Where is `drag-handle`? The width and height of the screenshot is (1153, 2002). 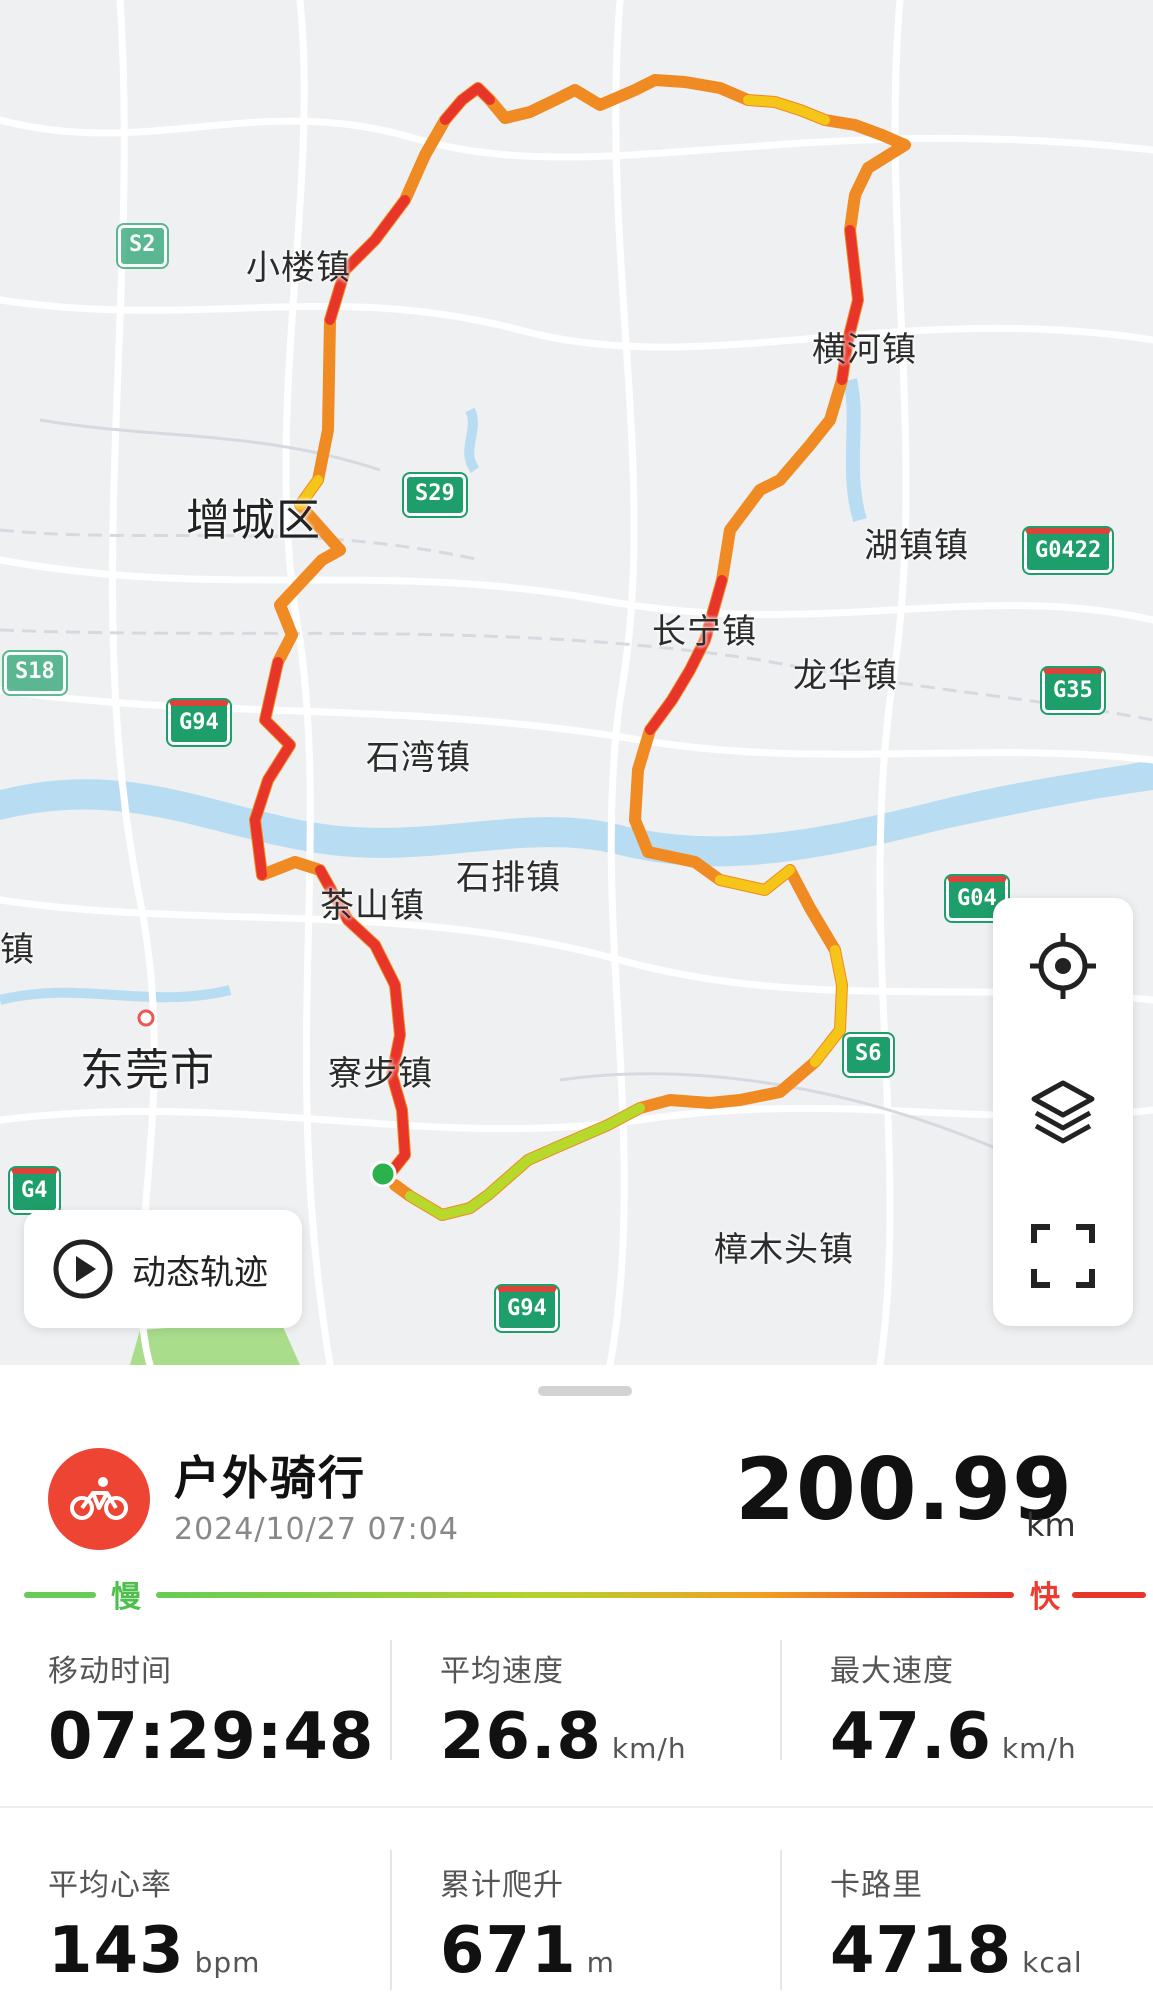 drag-handle is located at coordinates (585, 1391).